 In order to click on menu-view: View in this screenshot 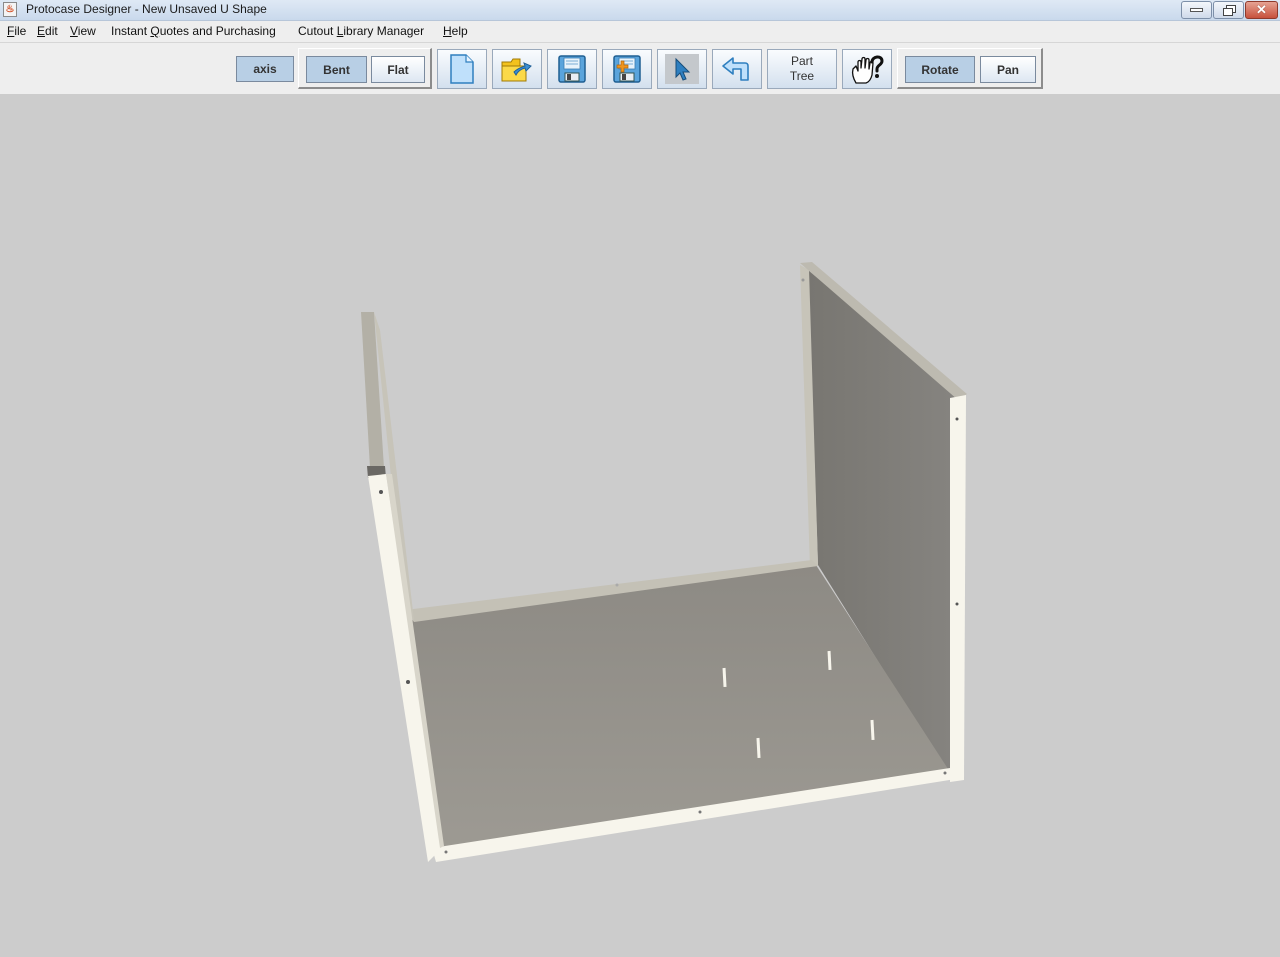, I will do `click(83, 31)`.